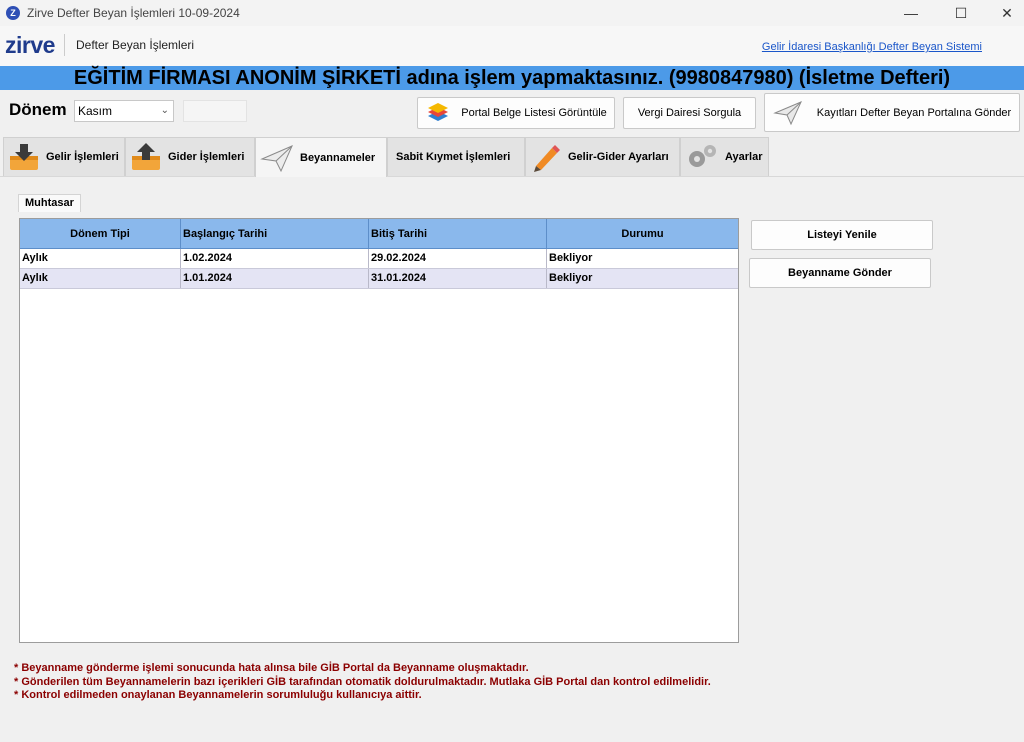 The image size is (1024, 742). I want to click on column-header-status: Durumu, so click(642, 234).